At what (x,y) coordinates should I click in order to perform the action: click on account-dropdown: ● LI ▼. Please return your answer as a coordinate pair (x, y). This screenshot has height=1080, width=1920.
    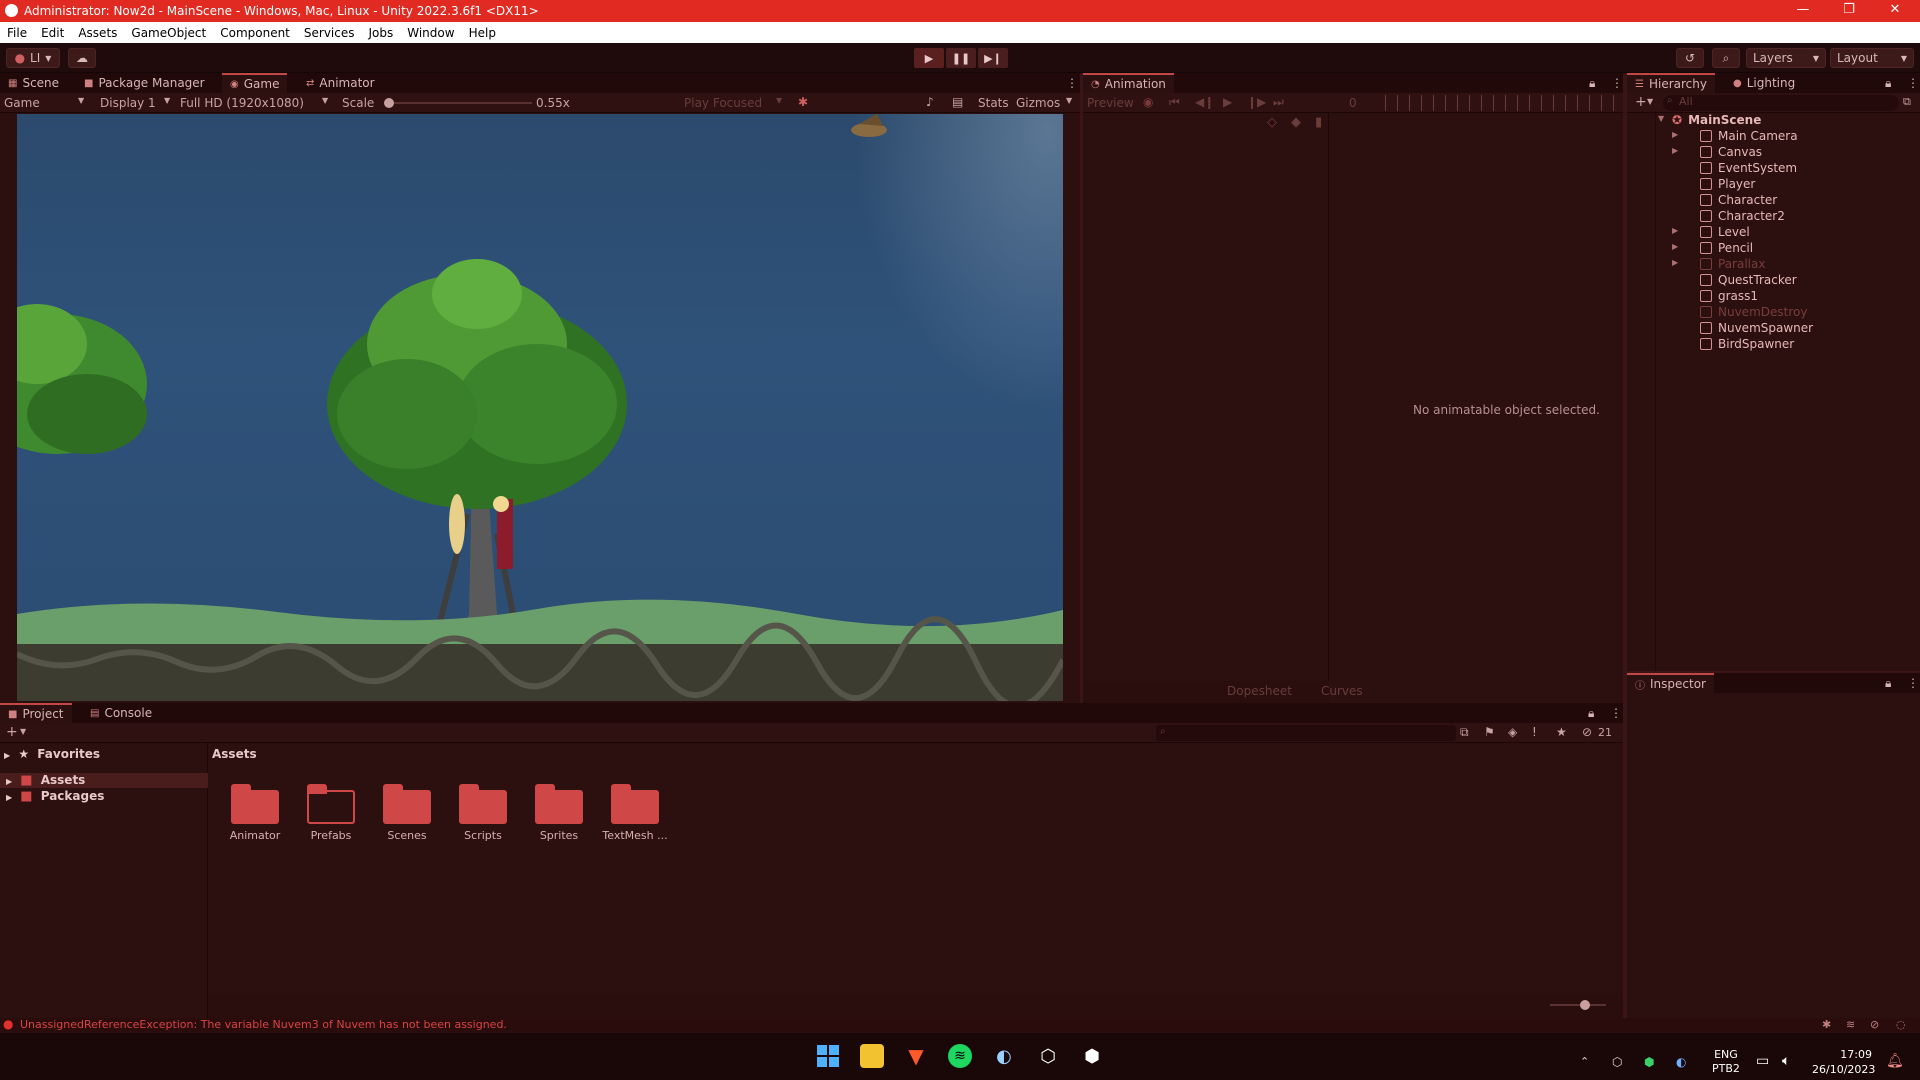
    Looking at the image, I should click on (33, 58).